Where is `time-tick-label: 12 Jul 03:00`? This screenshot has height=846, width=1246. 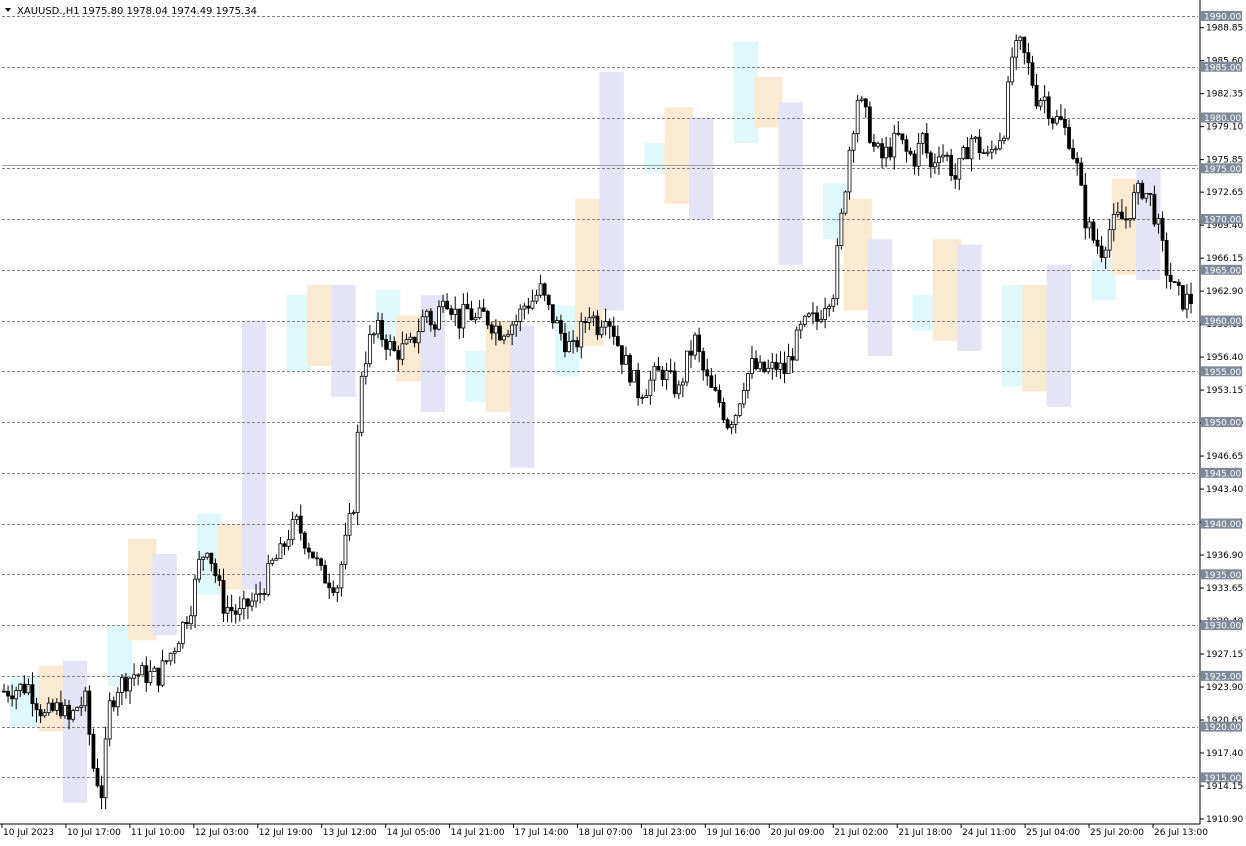 time-tick-label: 12 Jul 03:00 is located at coordinates (222, 833).